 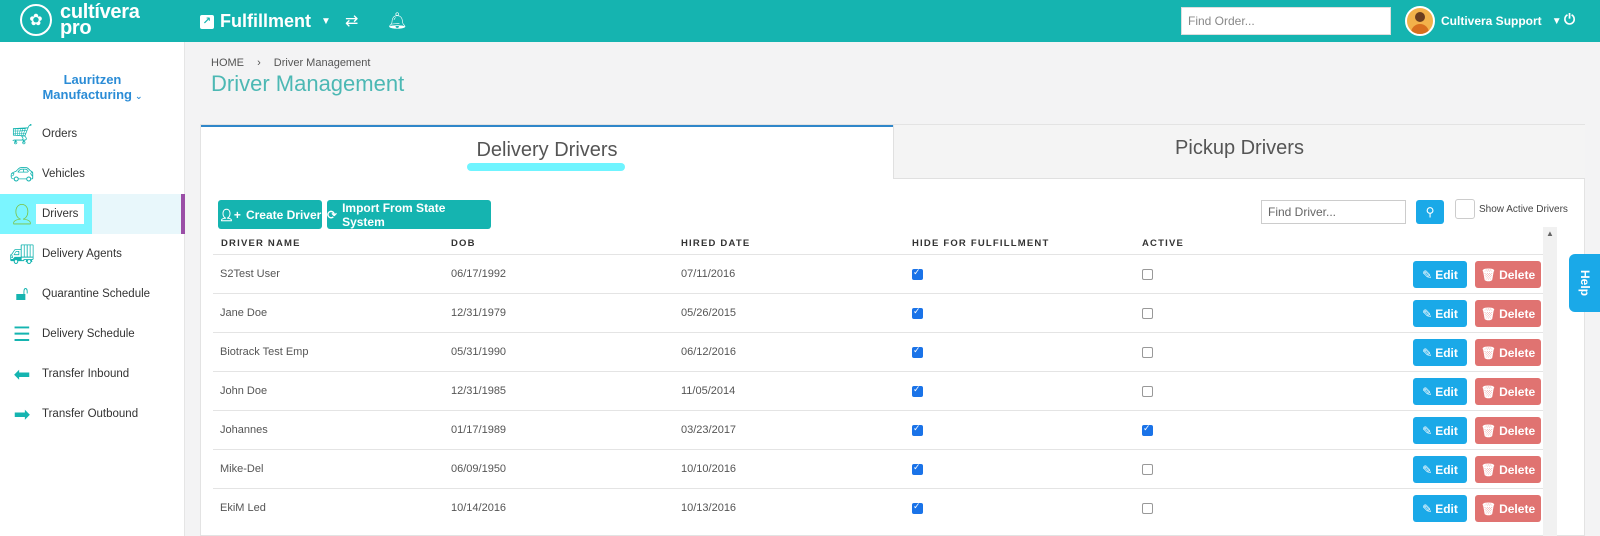 I want to click on import-state-button: ⟳ Import From State System, so click(x=409, y=214).